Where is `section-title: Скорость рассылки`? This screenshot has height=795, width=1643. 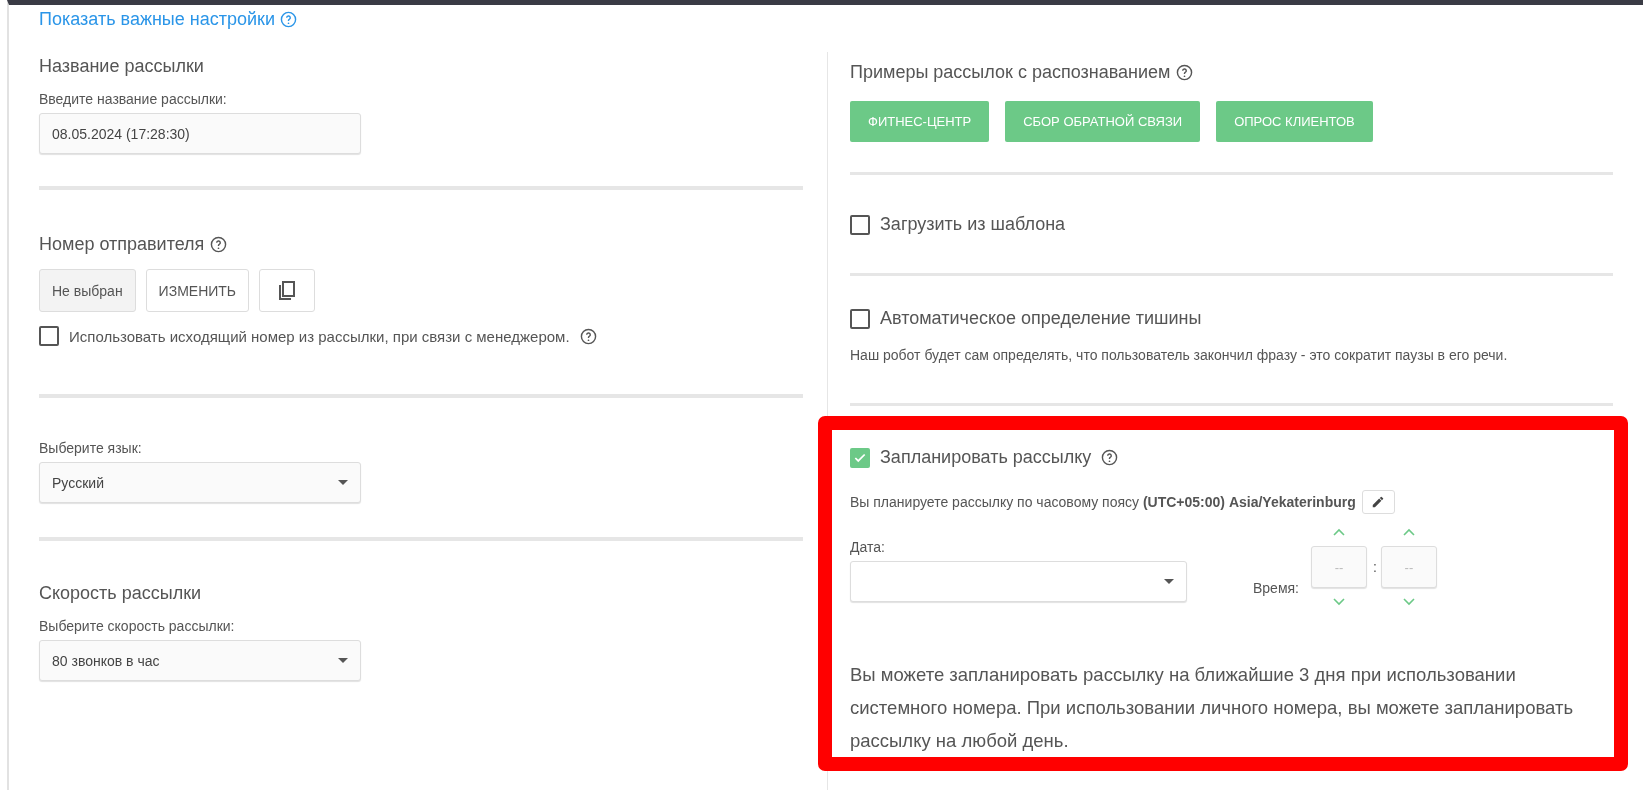 section-title: Скорость рассылки is located at coordinates (120, 593).